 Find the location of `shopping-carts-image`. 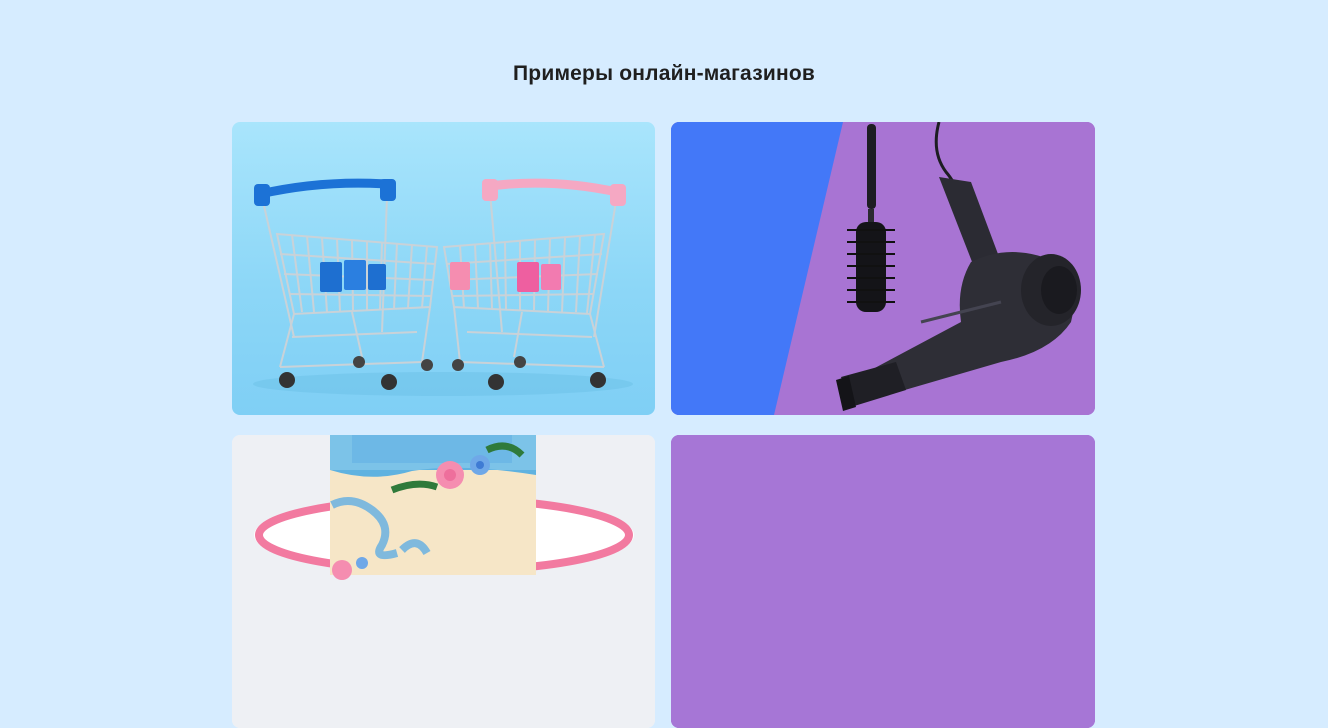

shopping-carts-image is located at coordinates (443, 287).